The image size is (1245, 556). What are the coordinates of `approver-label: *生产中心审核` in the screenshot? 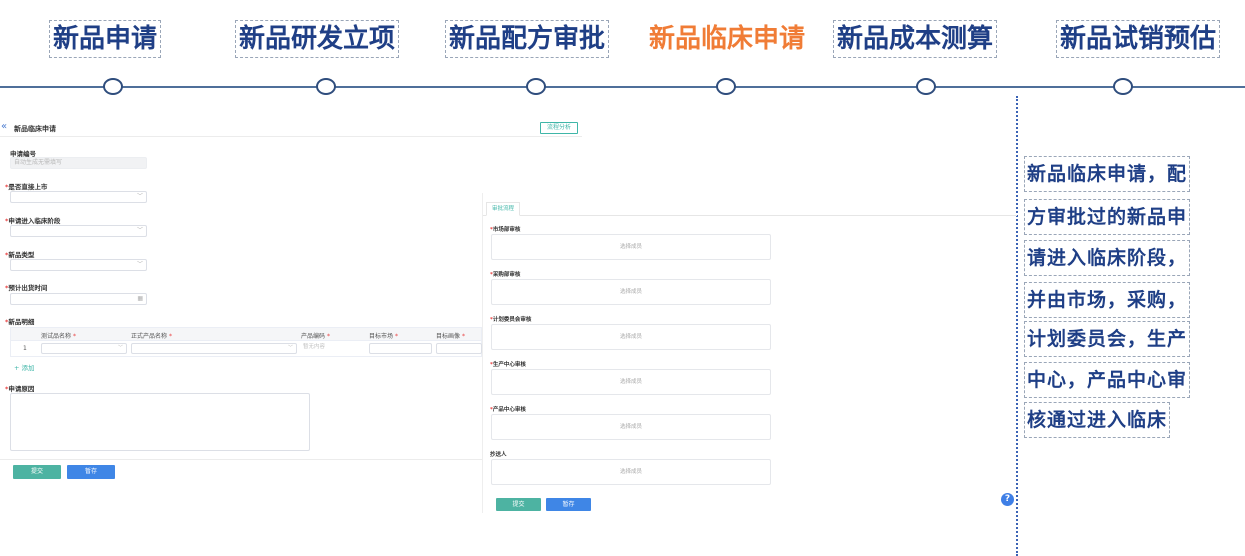 It's located at (508, 365).